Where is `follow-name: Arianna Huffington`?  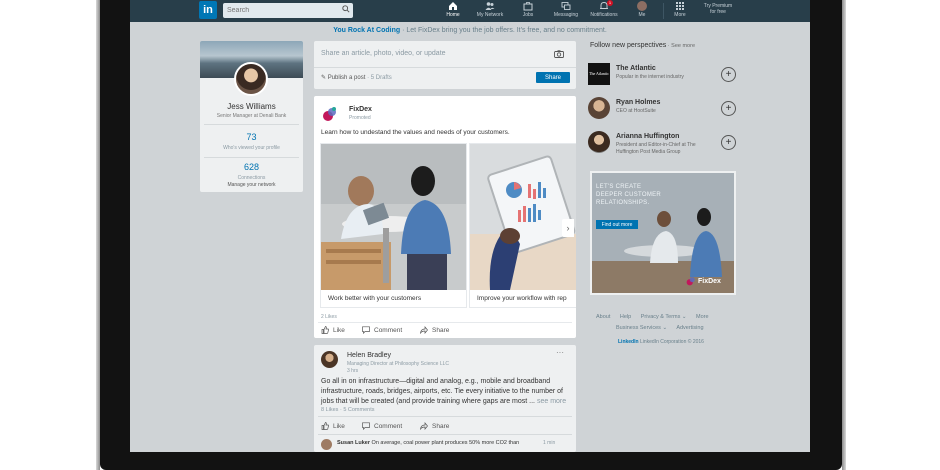
follow-name: Arianna Huffington is located at coordinates (647, 136).